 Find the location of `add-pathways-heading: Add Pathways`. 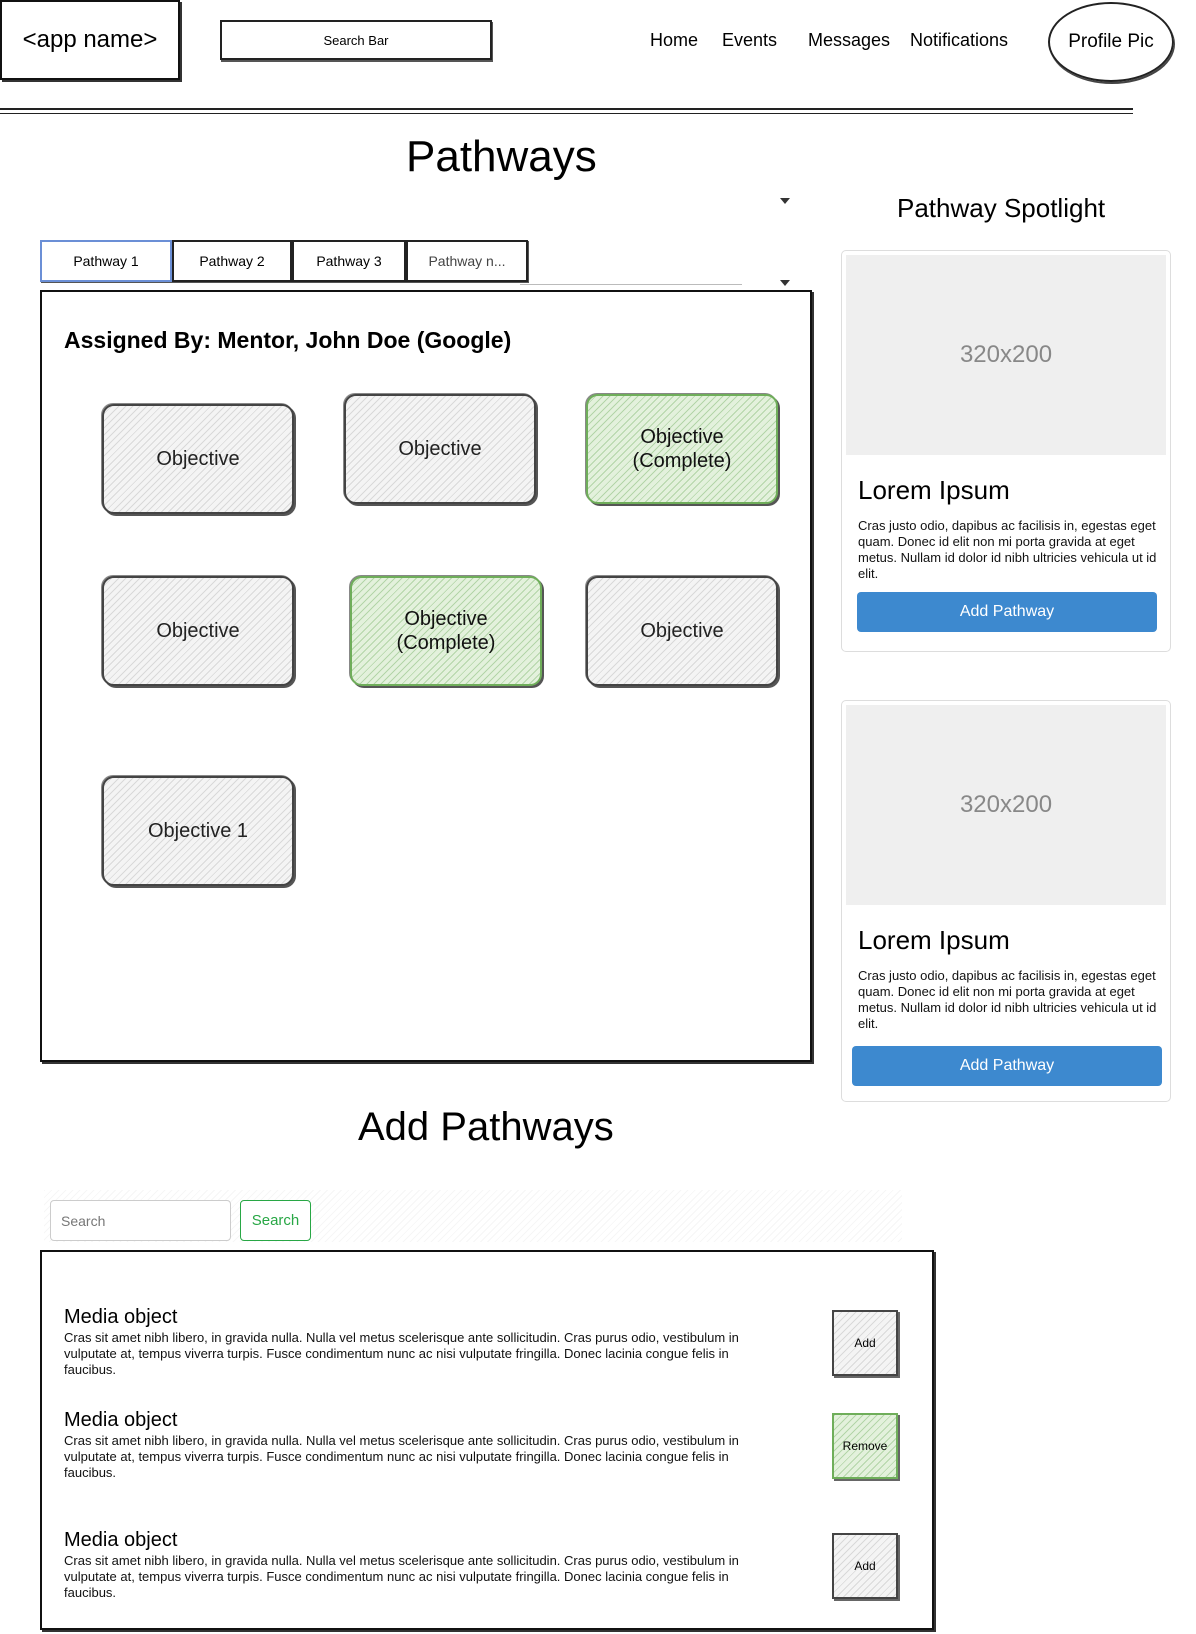

add-pathways-heading: Add Pathways is located at coordinates (486, 1127).